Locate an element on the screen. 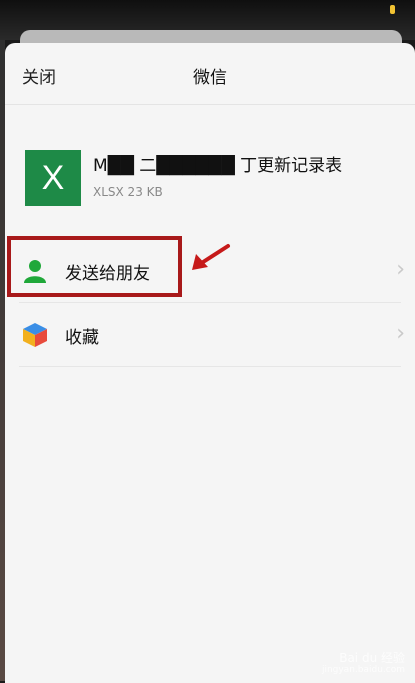 The height and width of the screenshot is (683, 415). file-meta: XLSX 23 KB is located at coordinates (128, 192).